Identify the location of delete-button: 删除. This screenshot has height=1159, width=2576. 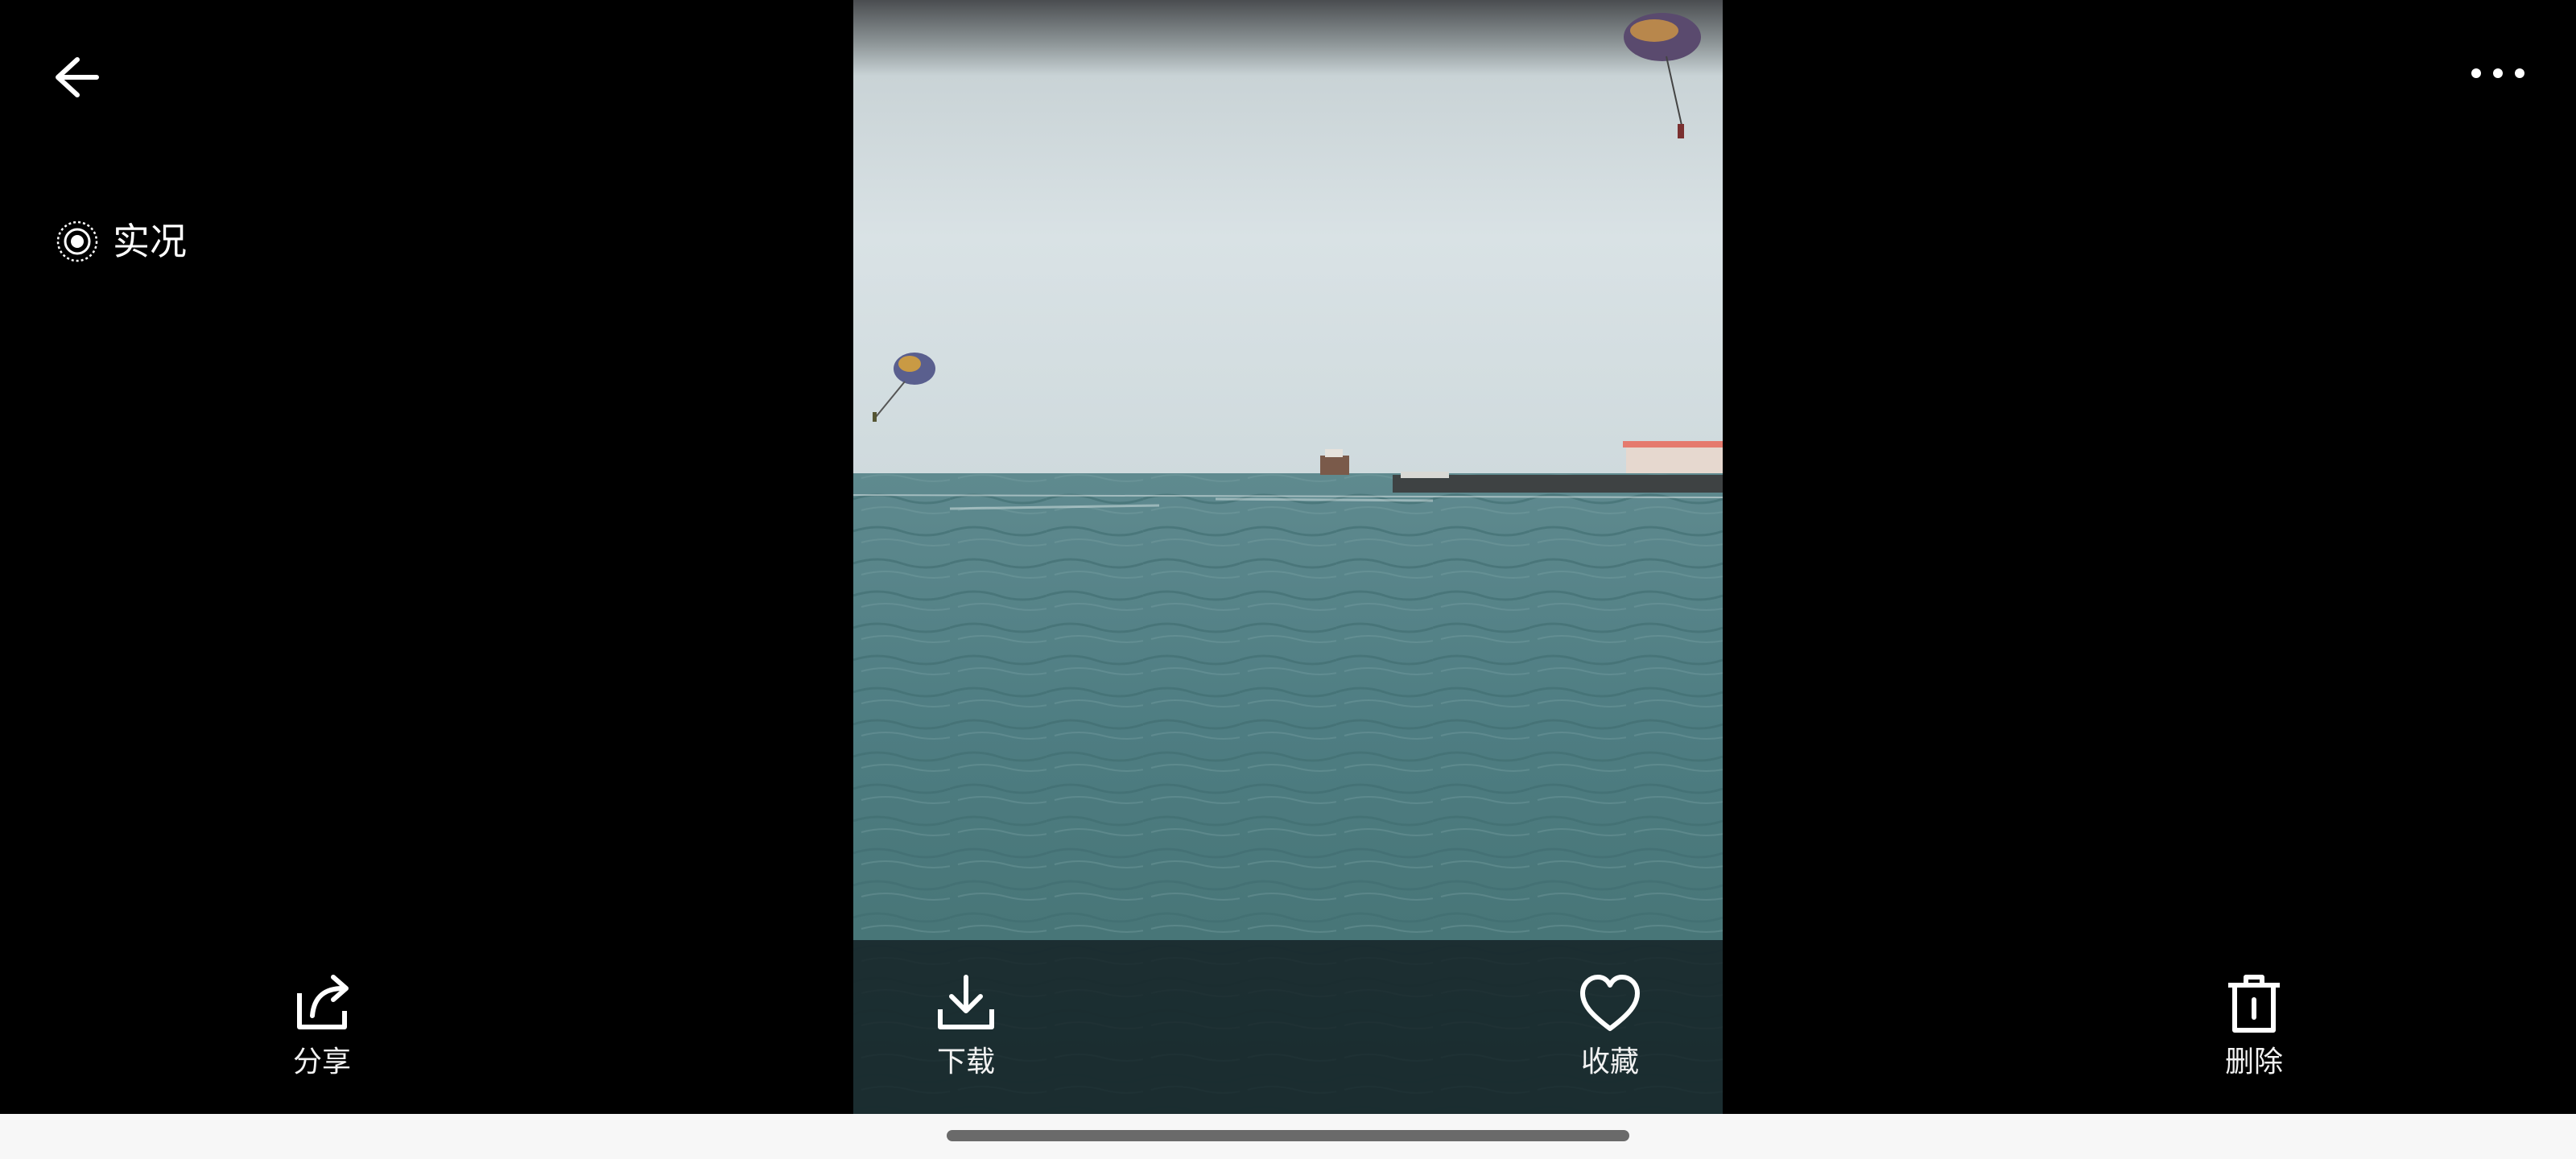
(2254, 1029).